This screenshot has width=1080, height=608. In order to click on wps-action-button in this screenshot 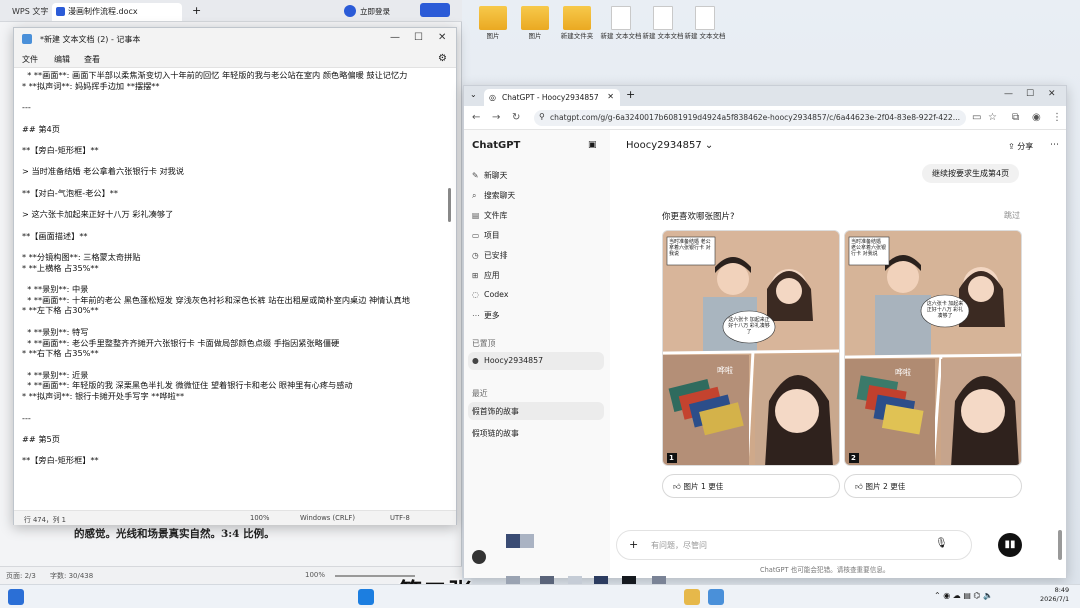, I will do `click(435, 10)`.